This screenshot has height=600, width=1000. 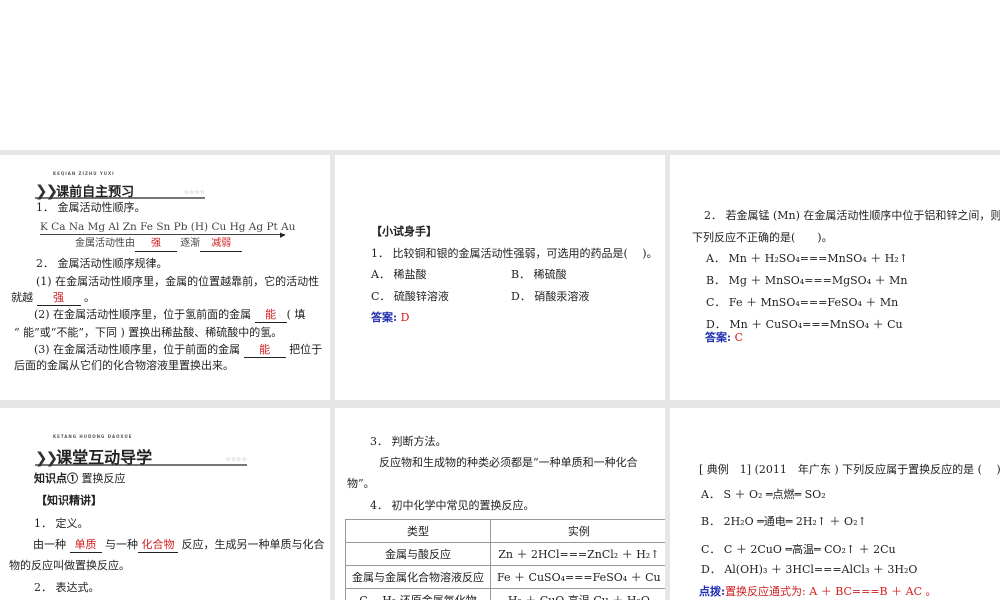 What do you see at coordinates (818, 591) in the screenshot?
I see `tip: 点拨:置换反应通式为: A ＋ BC===B ＋ AC 。` at bounding box center [818, 591].